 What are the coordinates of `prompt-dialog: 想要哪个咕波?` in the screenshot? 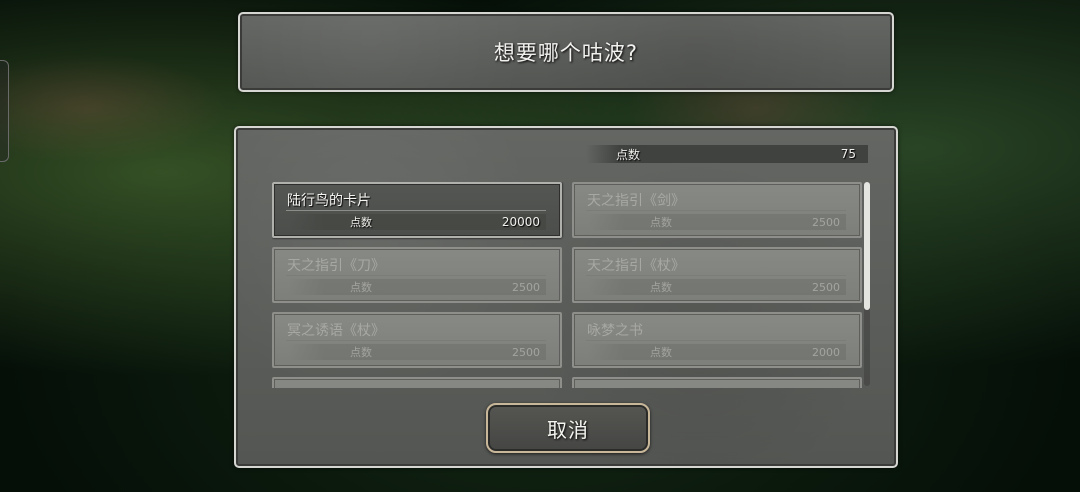 It's located at (566, 52).